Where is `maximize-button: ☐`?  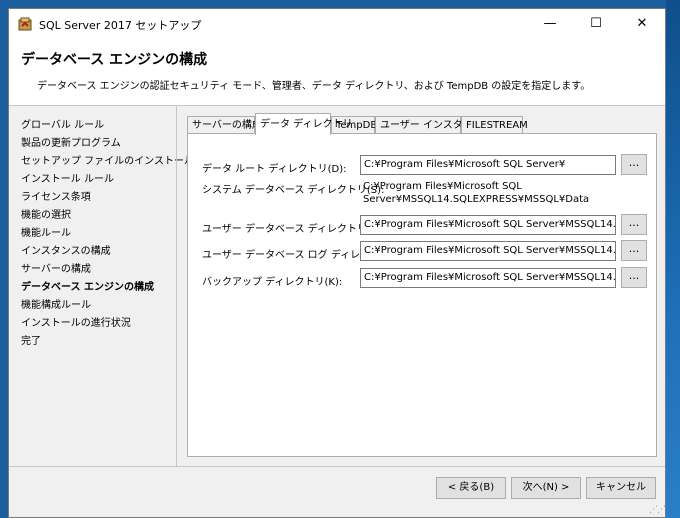
maximize-button: ☐ is located at coordinates (596, 24).